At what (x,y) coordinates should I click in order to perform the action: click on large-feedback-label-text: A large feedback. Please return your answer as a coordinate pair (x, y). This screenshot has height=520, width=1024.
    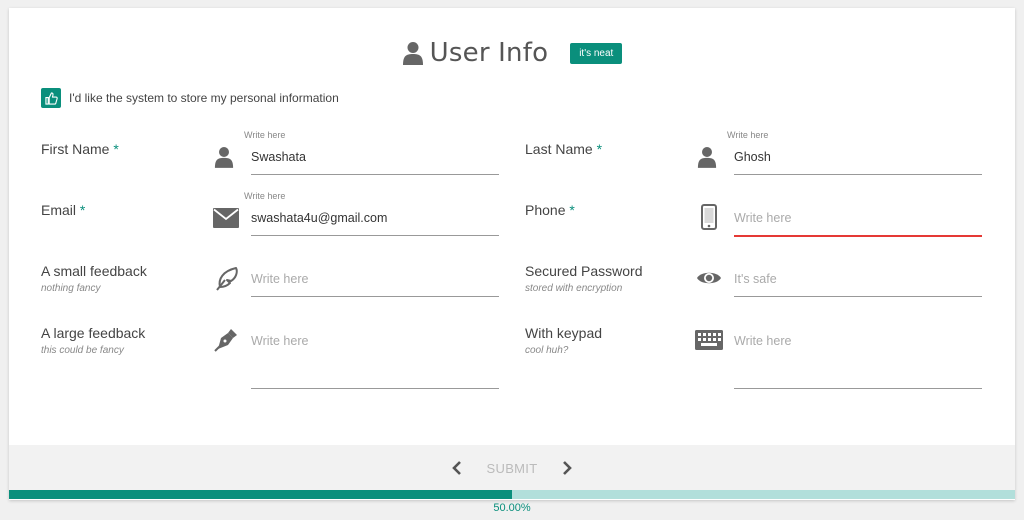
    Looking at the image, I should click on (93, 333).